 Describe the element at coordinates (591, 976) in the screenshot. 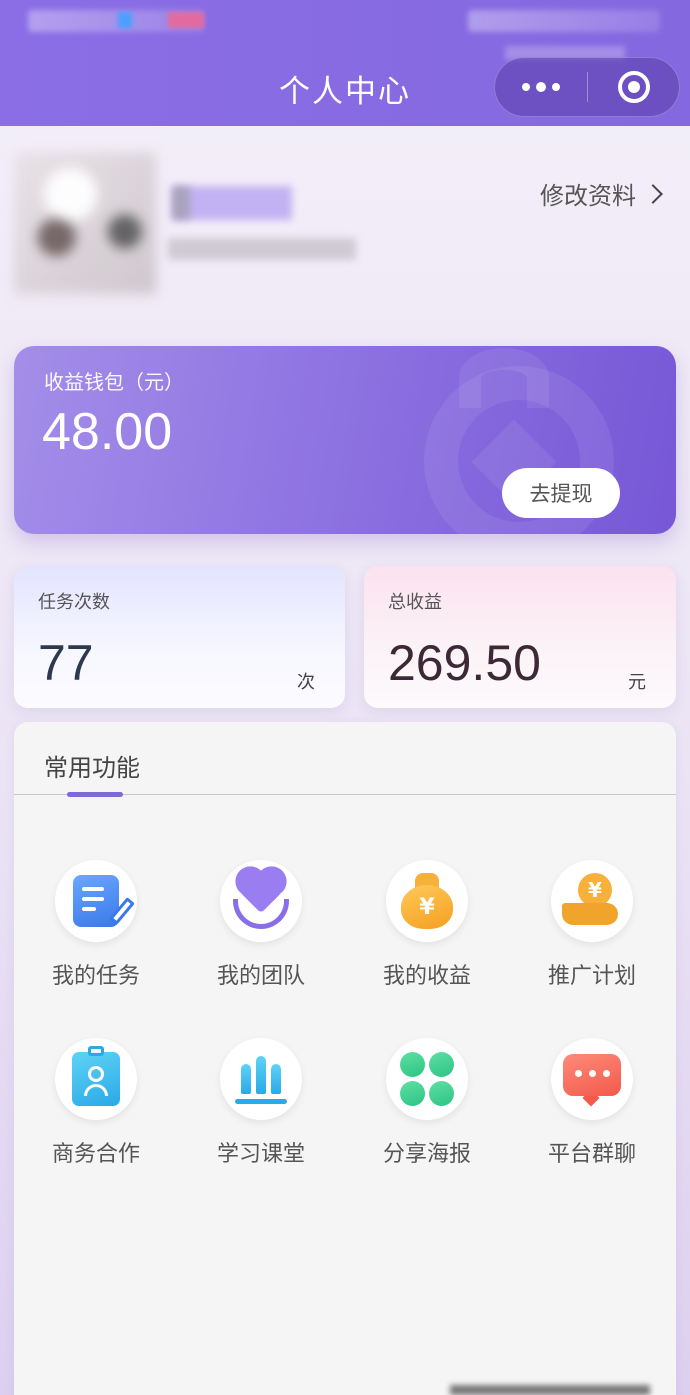

I see `function-label: 推广计划` at that location.